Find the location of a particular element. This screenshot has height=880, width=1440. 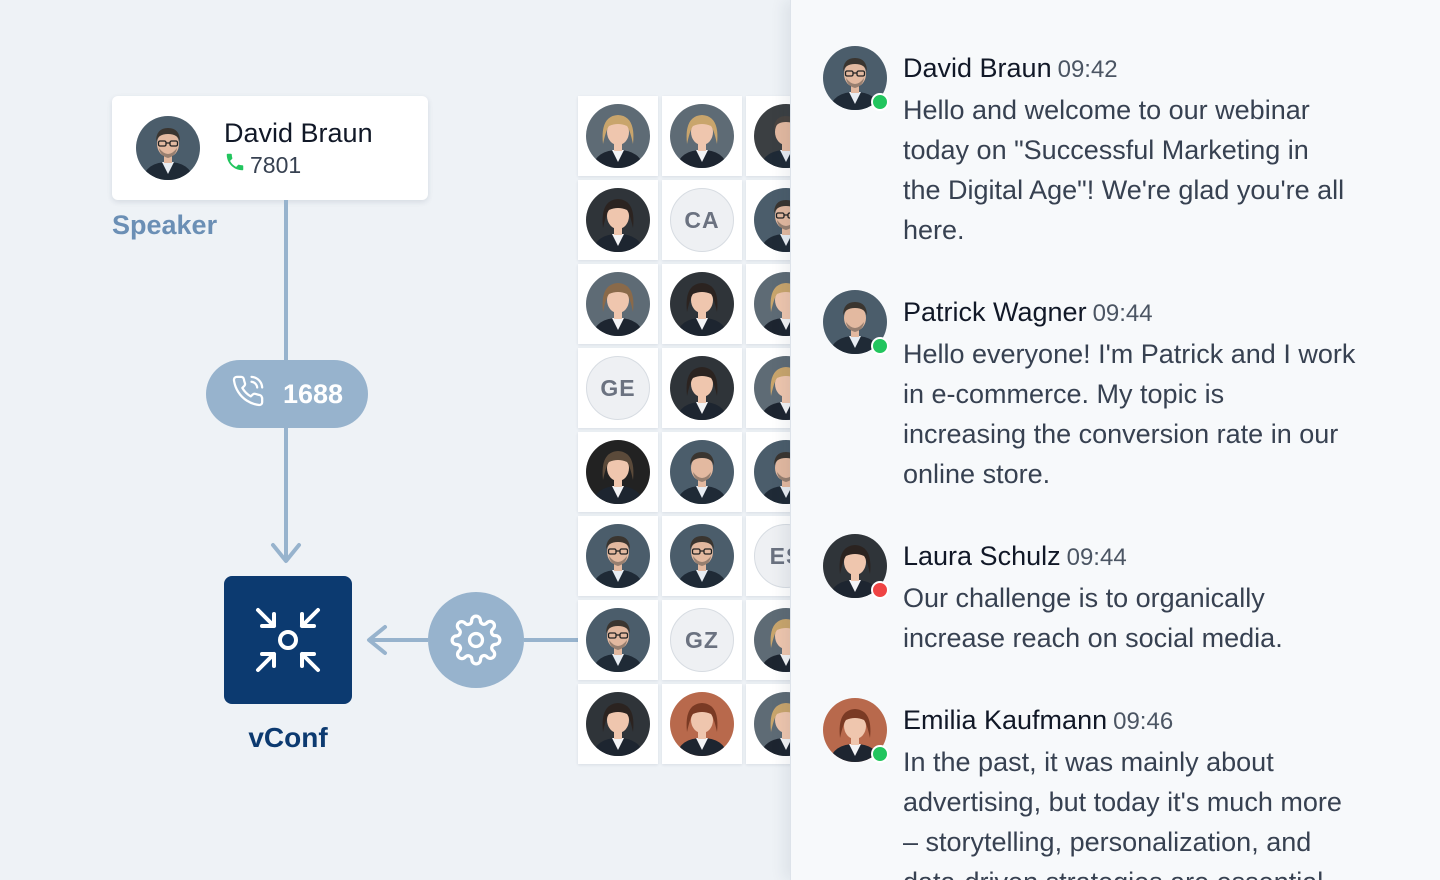

speaker-info: David Braun 7801 is located at coordinates (298, 148).